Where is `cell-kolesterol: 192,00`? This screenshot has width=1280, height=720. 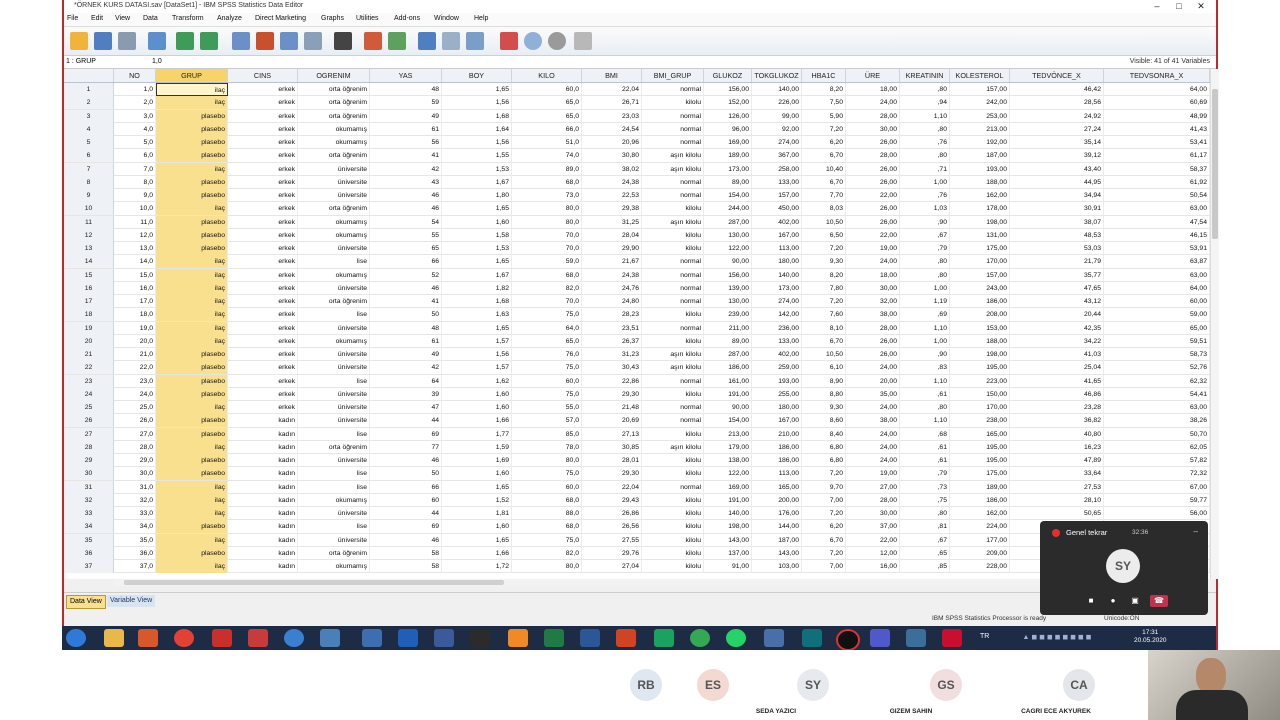
cell-kolesterol: 192,00 is located at coordinates (980, 142).